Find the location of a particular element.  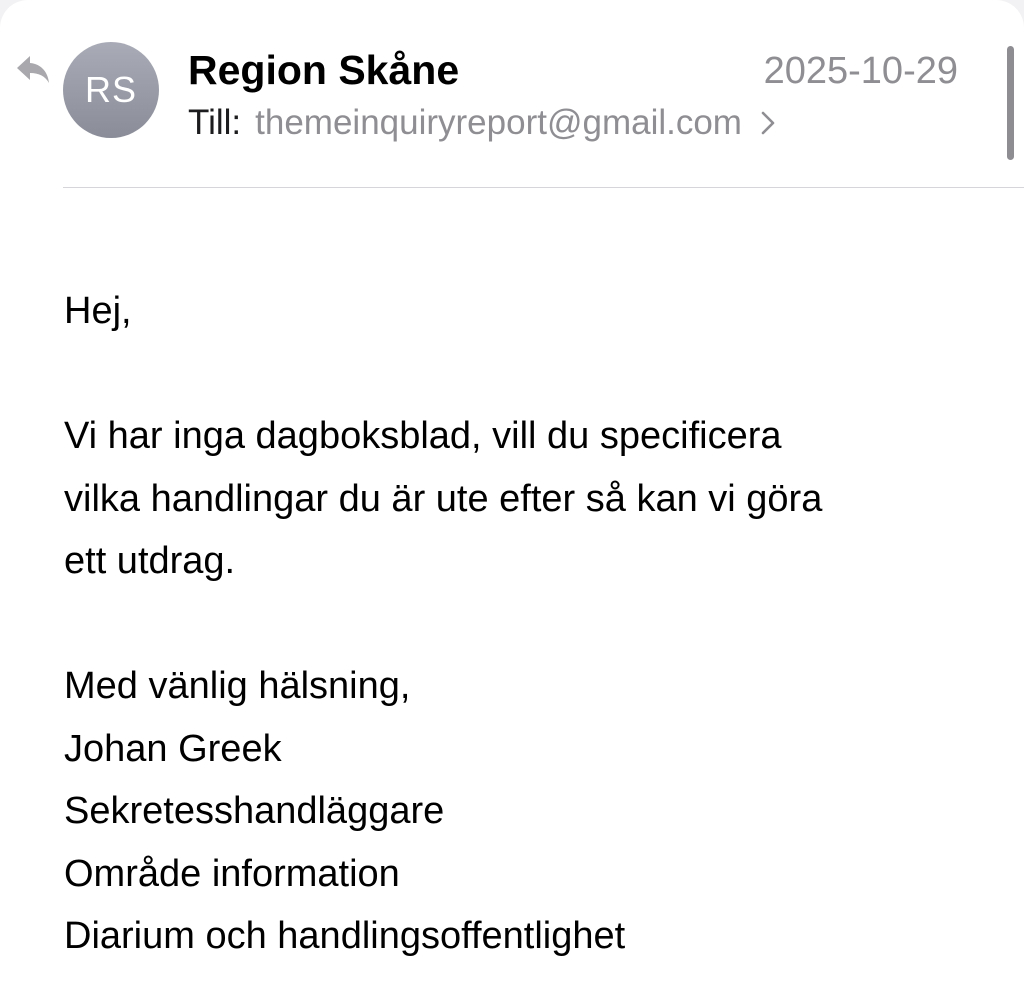

avatar: RS is located at coordinates (111, 90).